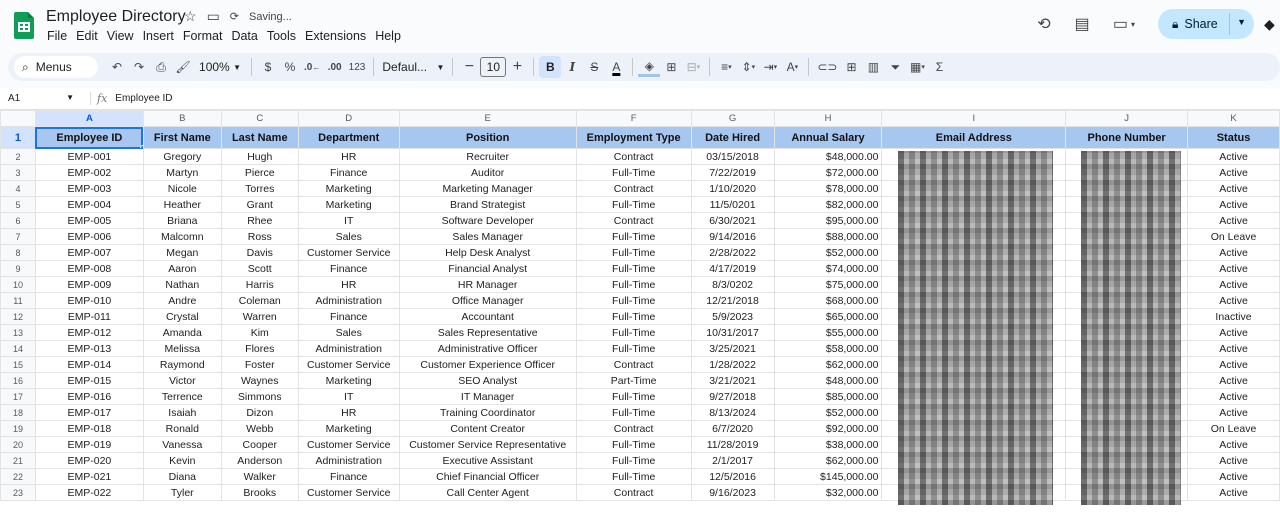  What do you see at coordinates (413, 67) in the screenshot?
I see `font-family-select: Defaul... ▼` at bounding box center [413, 67].